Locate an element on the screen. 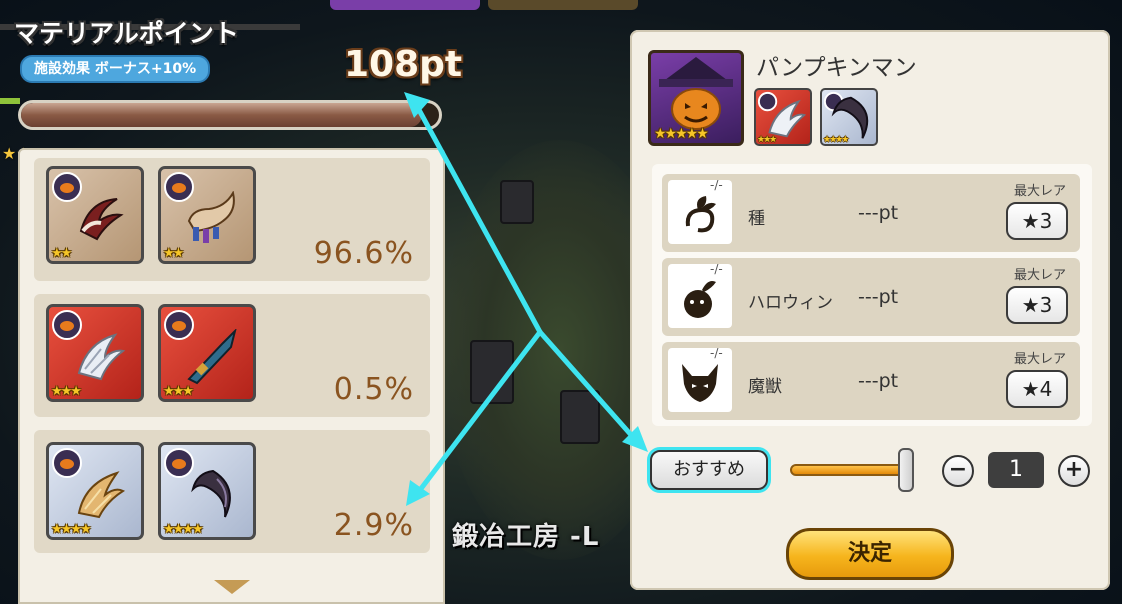  character-portrait: ★★★★★ is located at coordinates (696, 98).